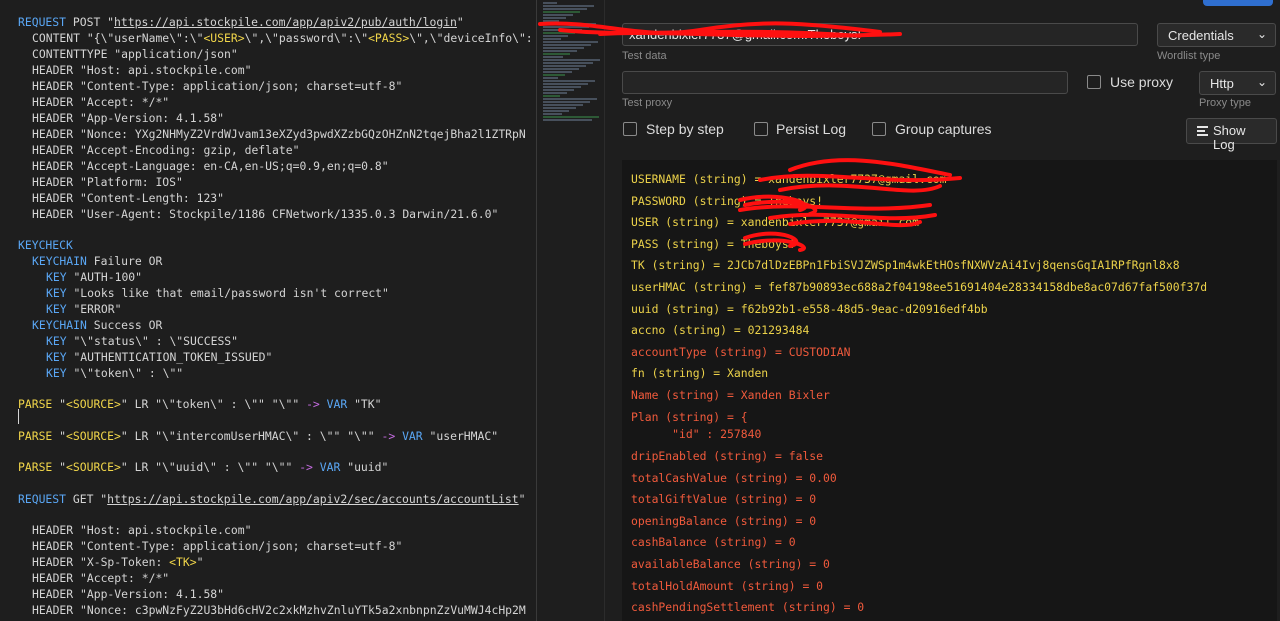 The height and width of the screenshot is (621, 1280). Describe the element at coordinates (114, 373) in the screenshot. I see `code-line: KEY "\"token\" : \""` at that location.